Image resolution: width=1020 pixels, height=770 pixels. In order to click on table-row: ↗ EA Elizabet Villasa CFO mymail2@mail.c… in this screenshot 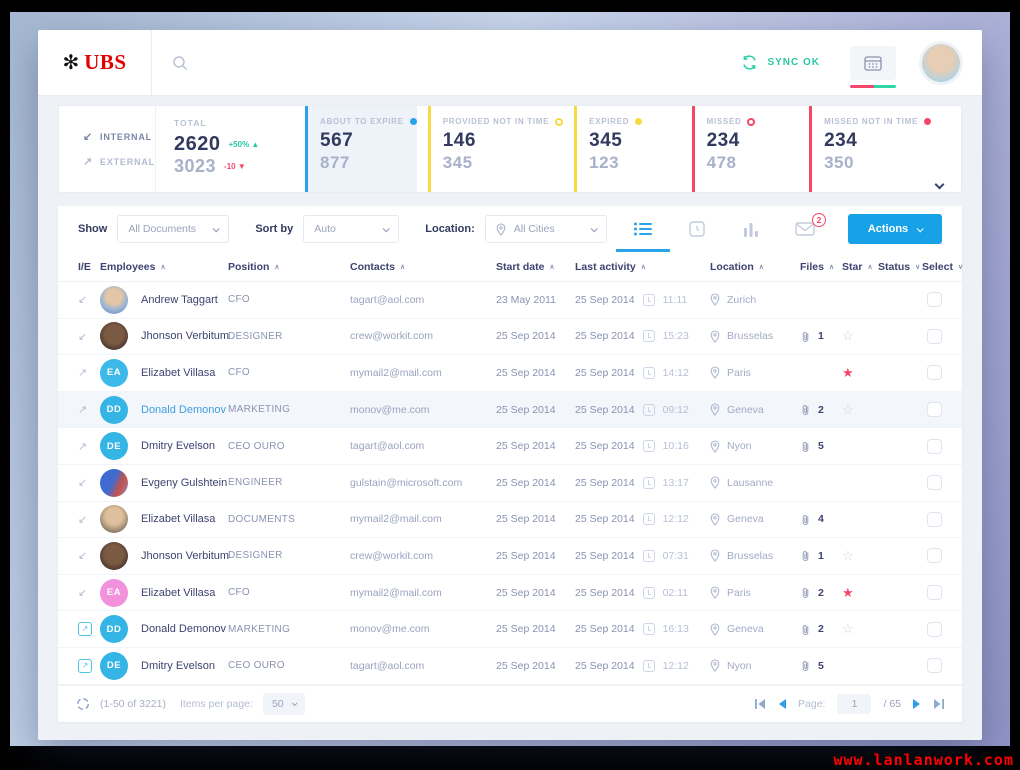, I will do `click(510, 373)`.